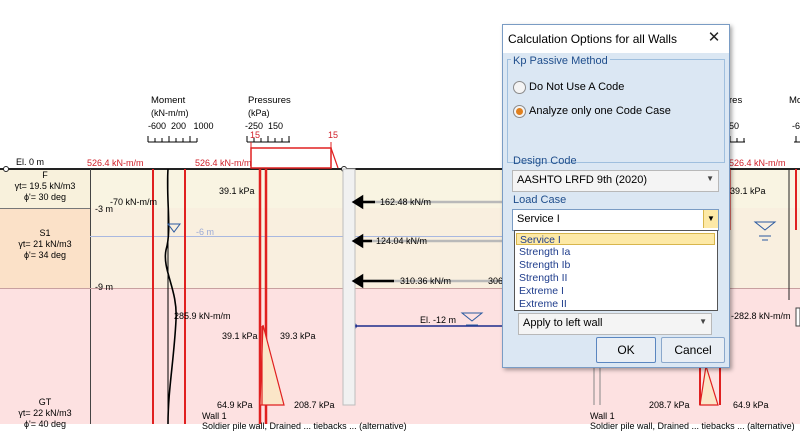  I want to click on load-case-select: Service I ▼, so click(615, 220).